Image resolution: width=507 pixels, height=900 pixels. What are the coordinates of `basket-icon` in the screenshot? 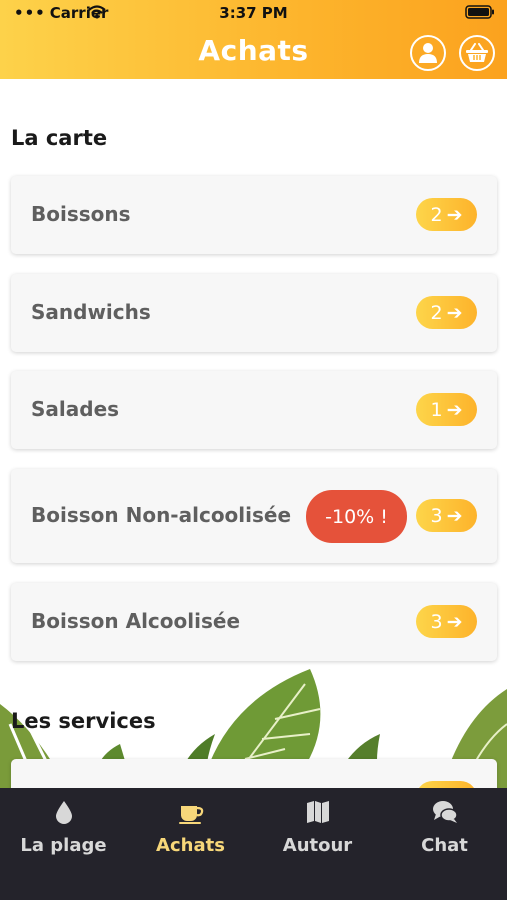 It's located at (477, 52).